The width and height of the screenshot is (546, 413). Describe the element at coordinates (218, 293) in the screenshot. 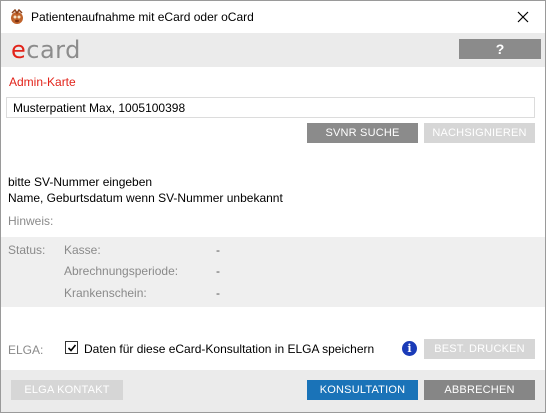

I see `krankenschein-value: -` at that location.